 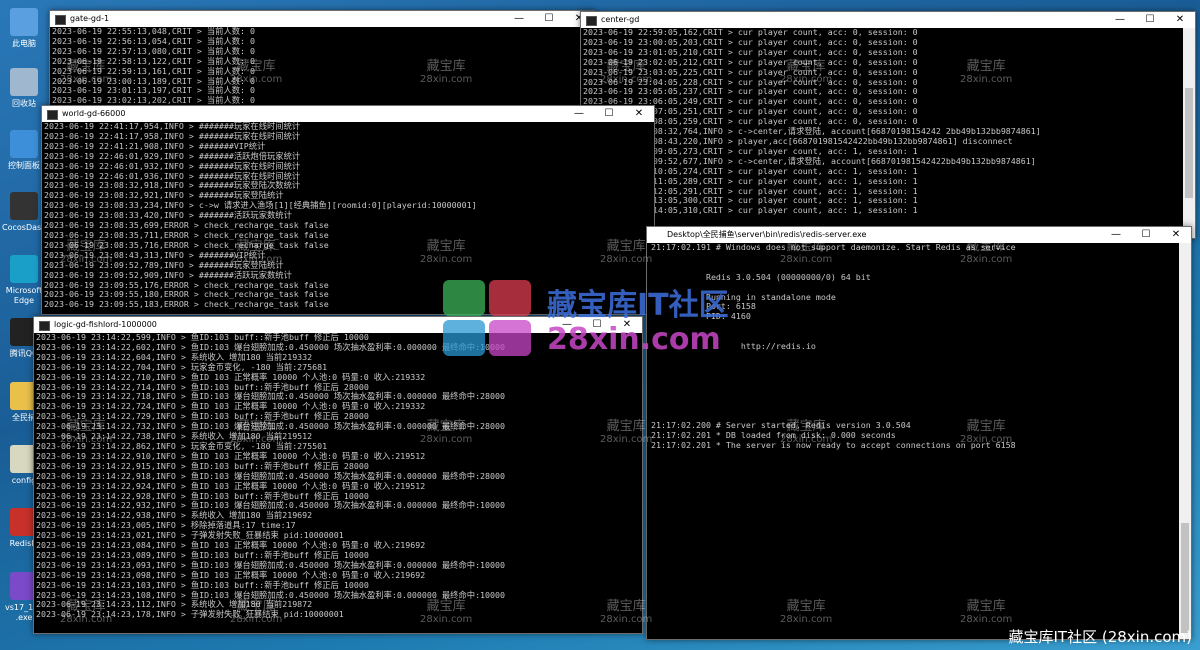 What do you see at coordinates (90, 18) in the screenshot?
I see `window-title: gate-gd-1` at bounding box center [90, 18].